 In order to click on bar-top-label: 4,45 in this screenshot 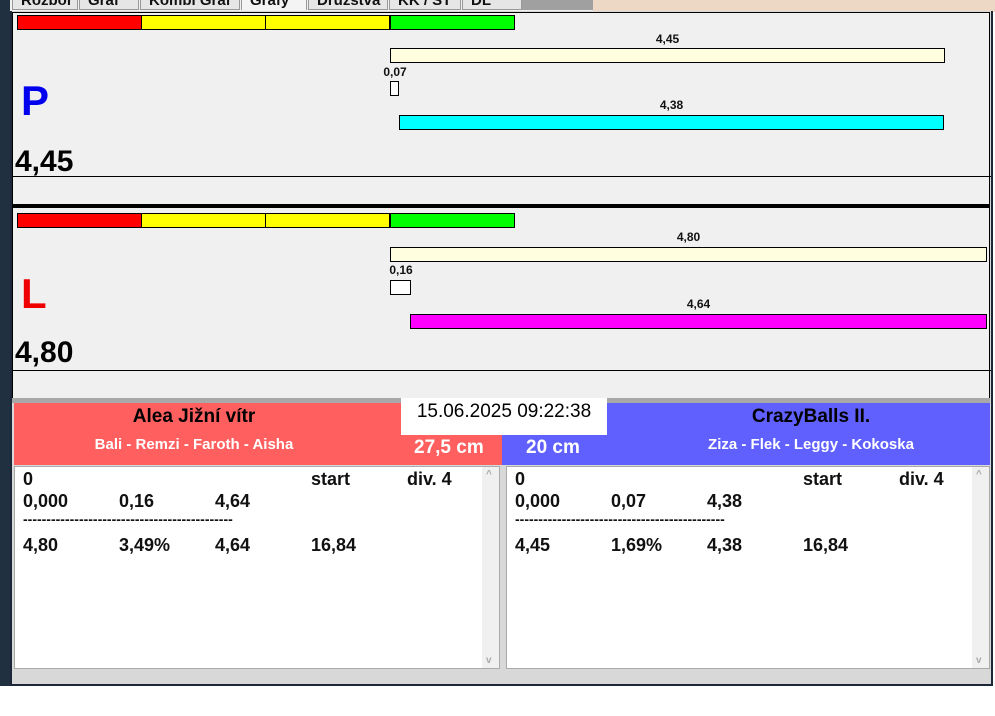, I will do `click(667, 39)`.